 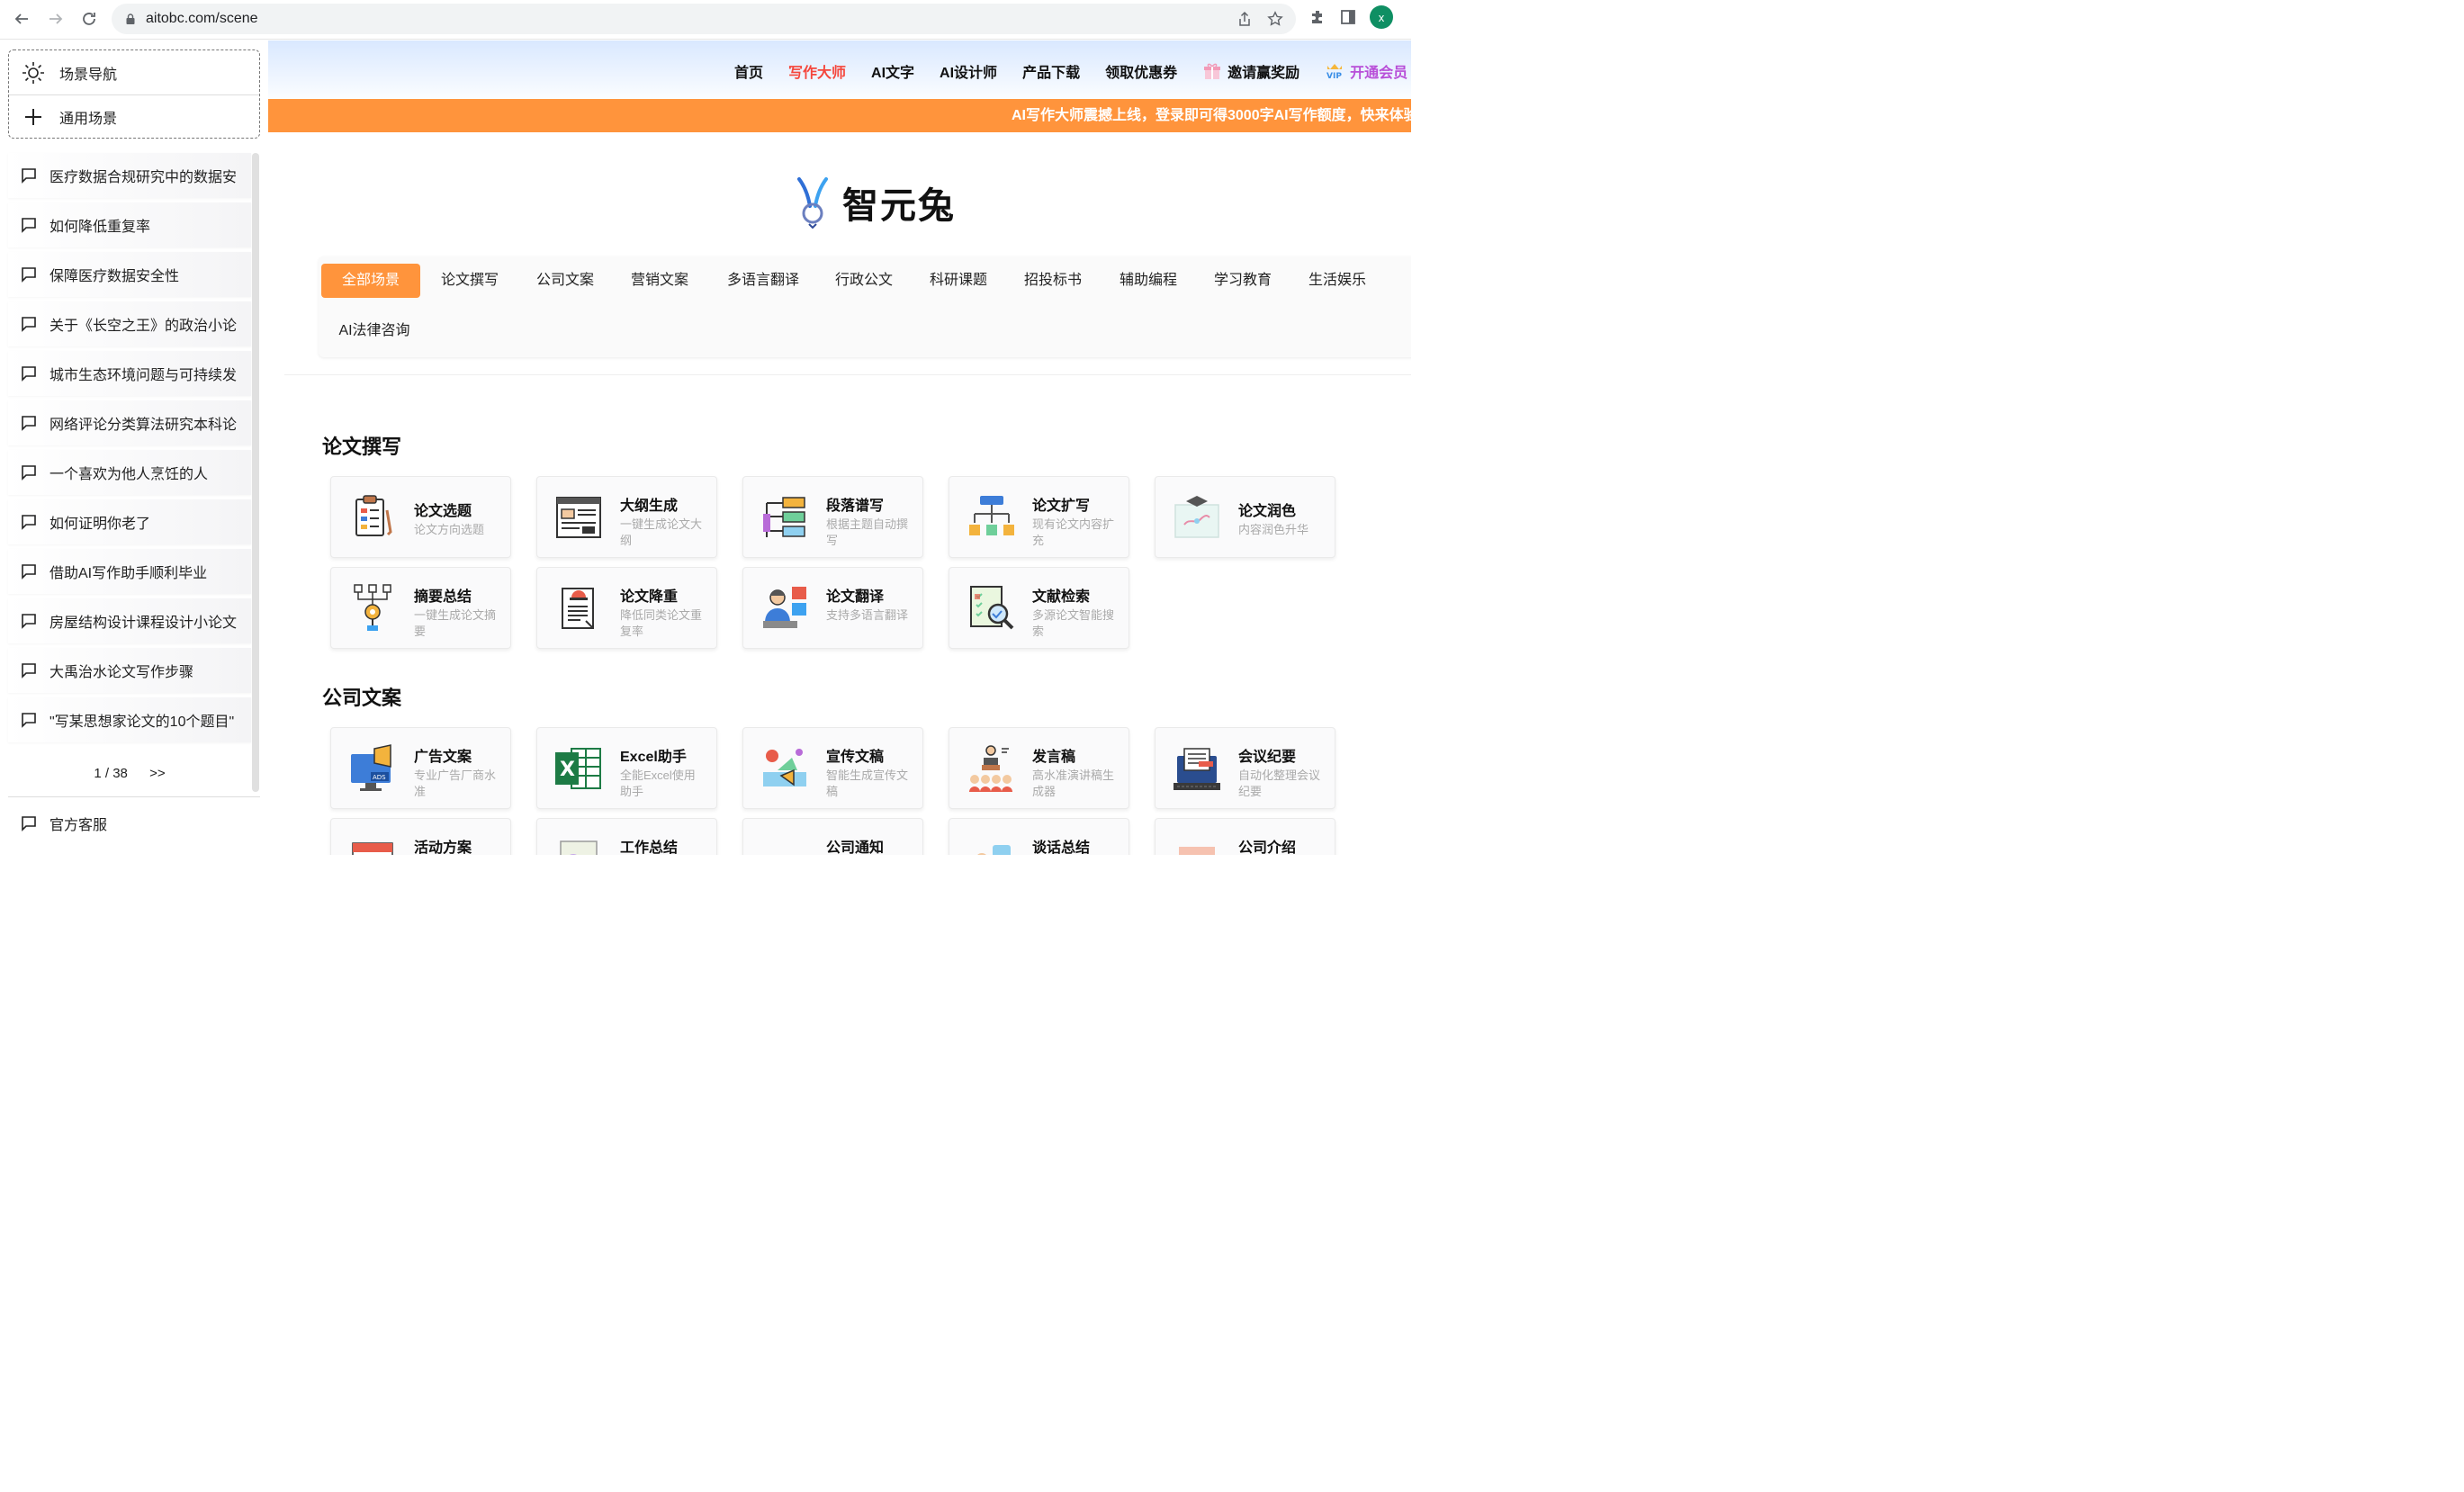 I want to click on history-item: 大禹治水论文写作步骤, so click(x=129, y=670).